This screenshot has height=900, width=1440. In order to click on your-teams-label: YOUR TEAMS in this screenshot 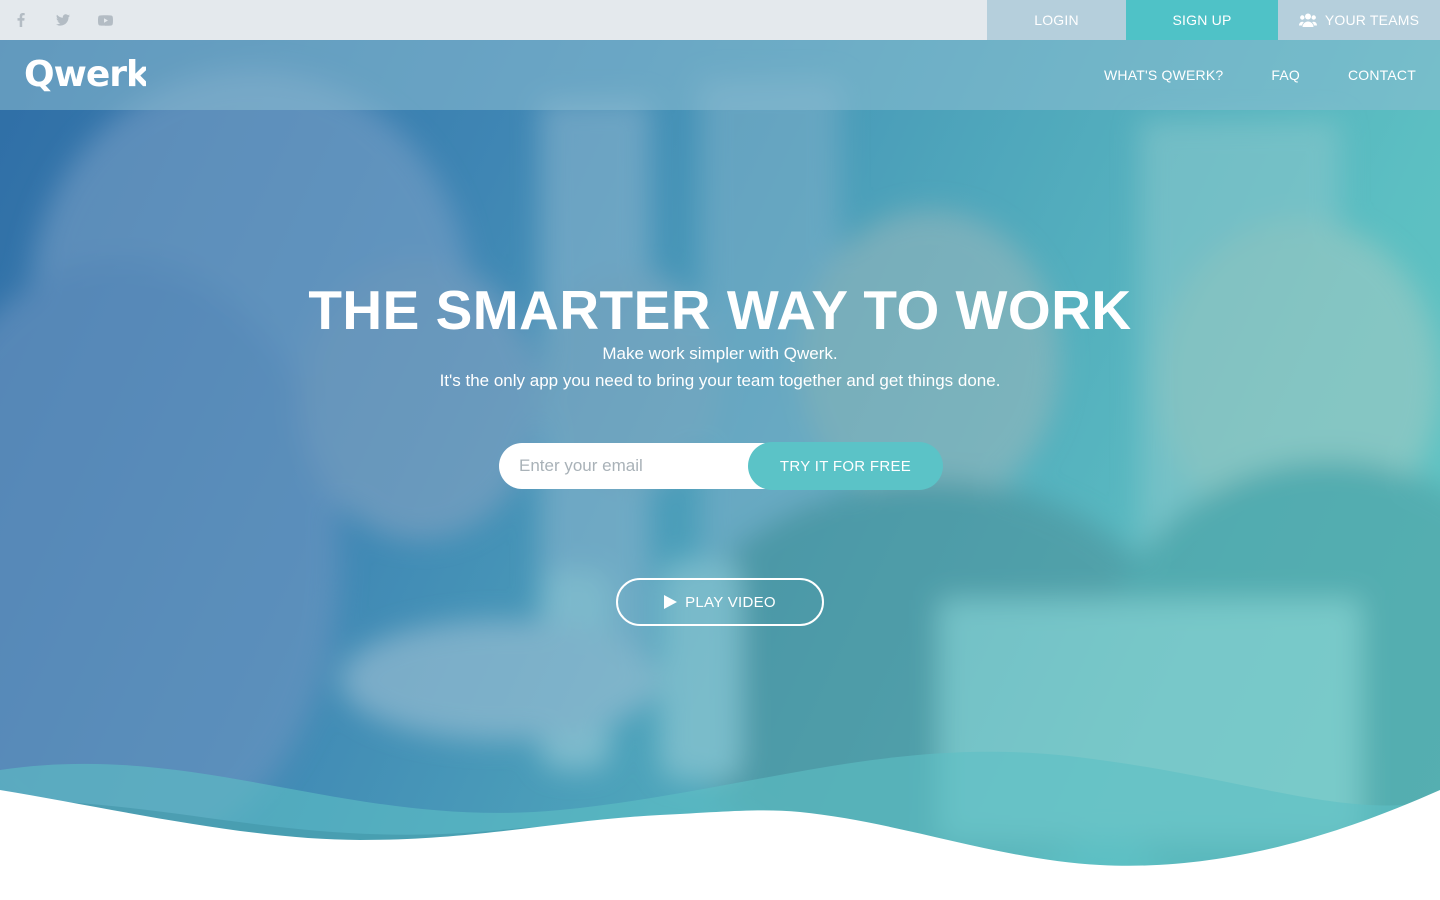, I will do `click(1372, 20)`.